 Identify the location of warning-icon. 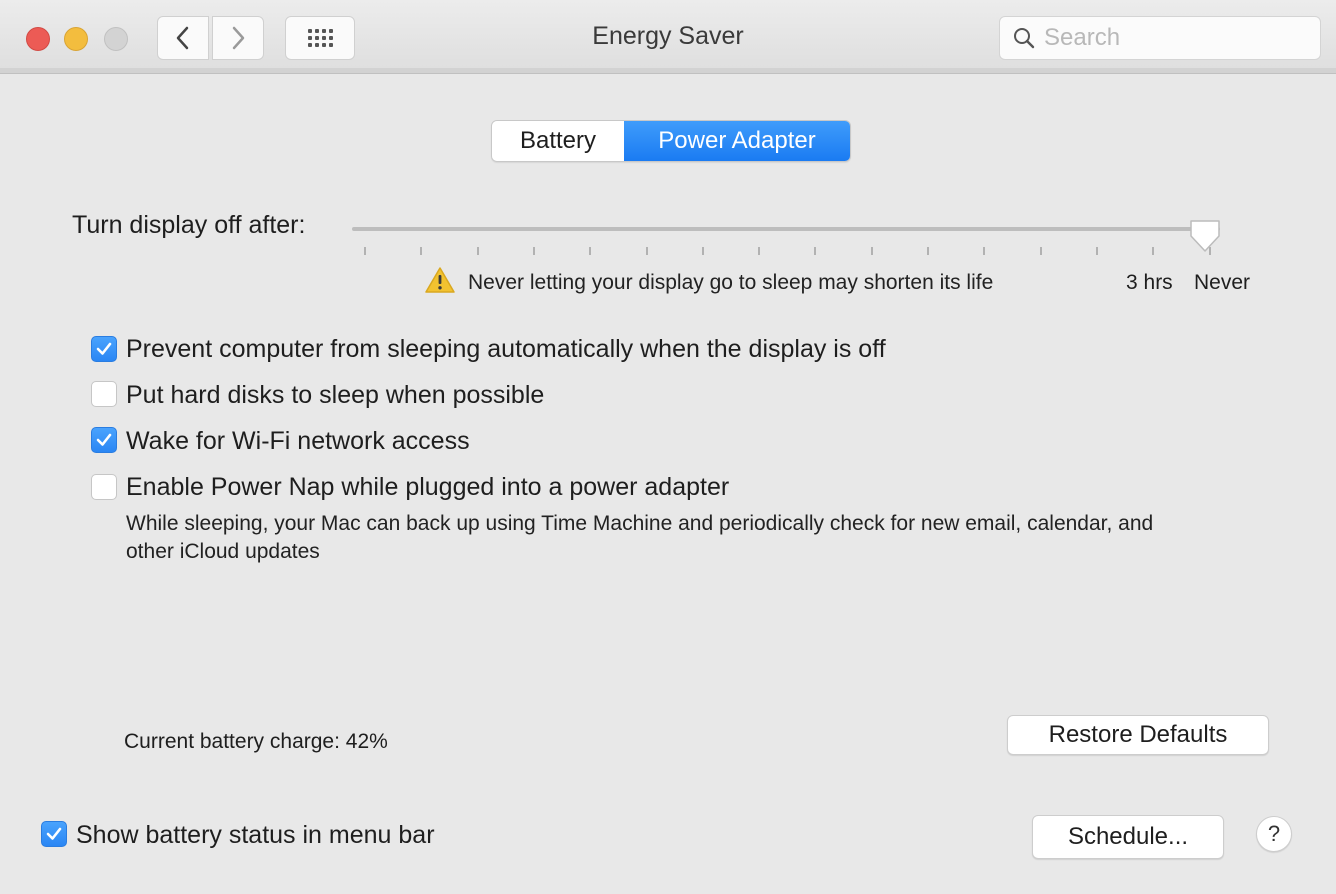
(440, 280).